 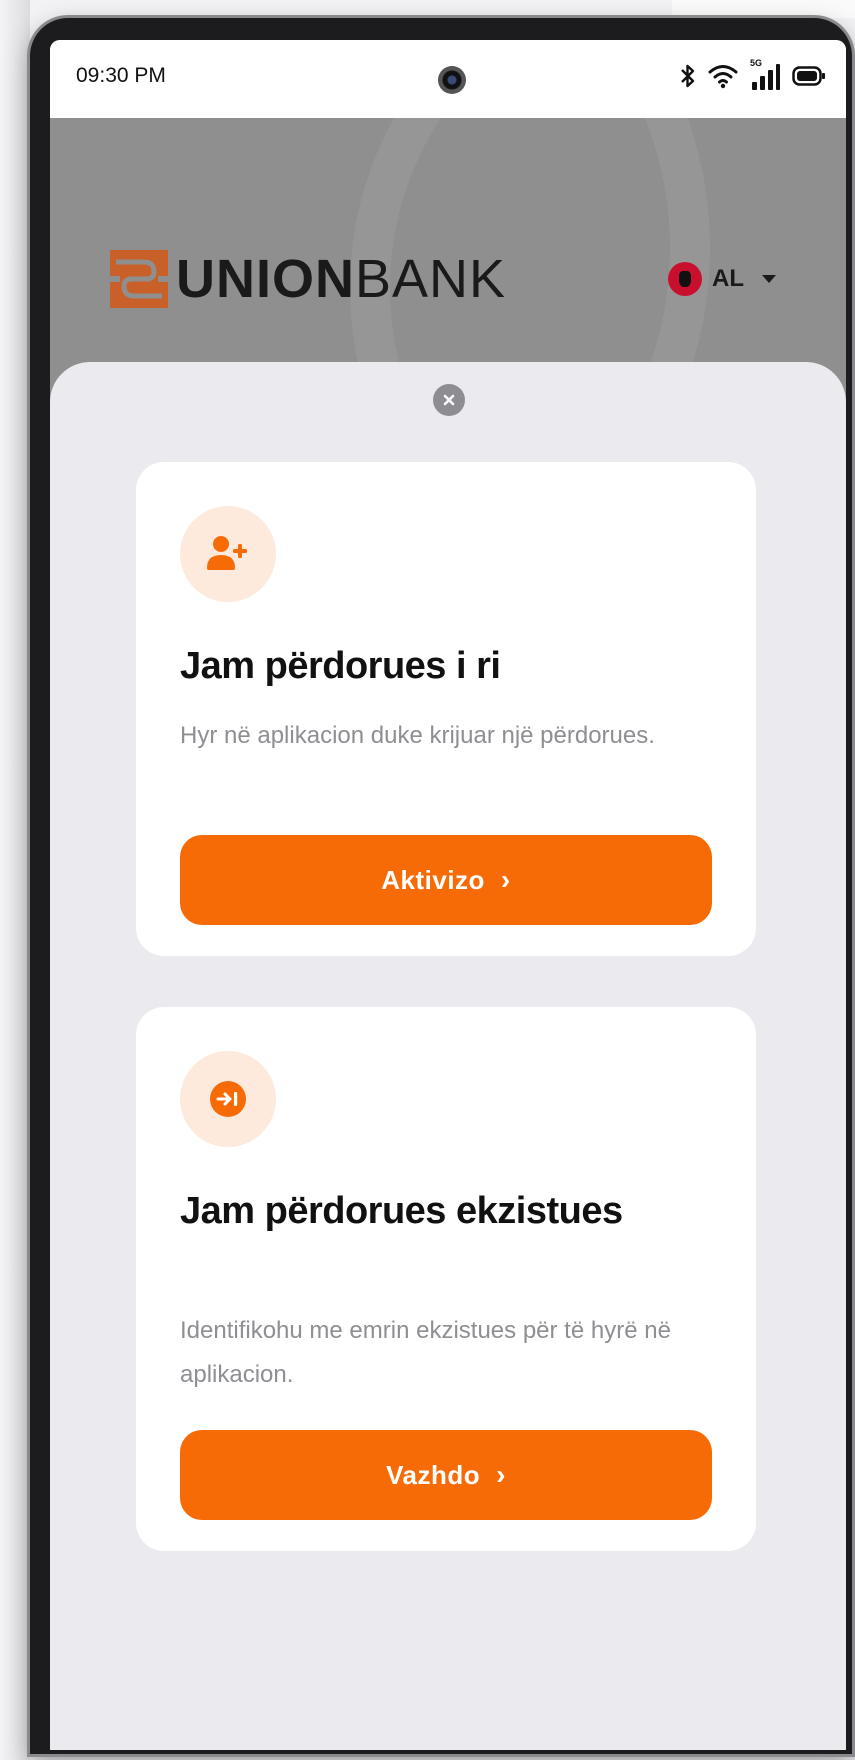 What do you see at coordinates (765, 74) in the screenshot?
I see `signal-icon: 5G` at bounding box center [765, 74].